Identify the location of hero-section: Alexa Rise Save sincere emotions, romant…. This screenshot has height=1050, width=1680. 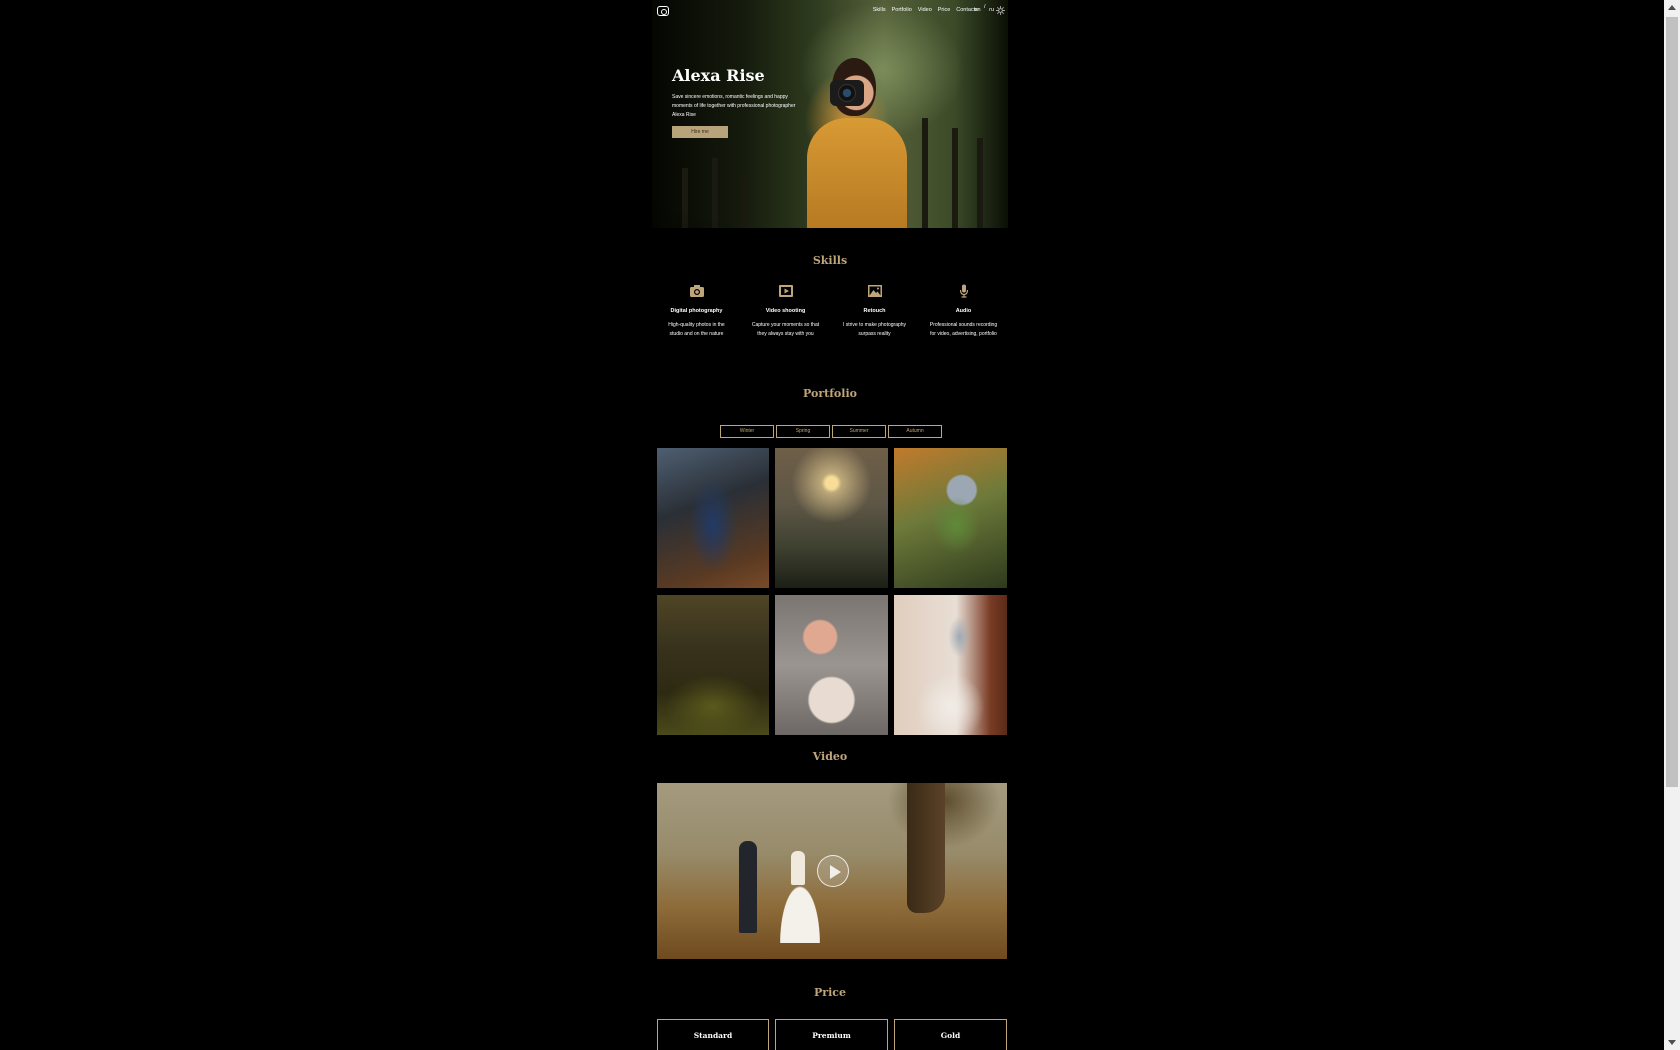
(830, 114).